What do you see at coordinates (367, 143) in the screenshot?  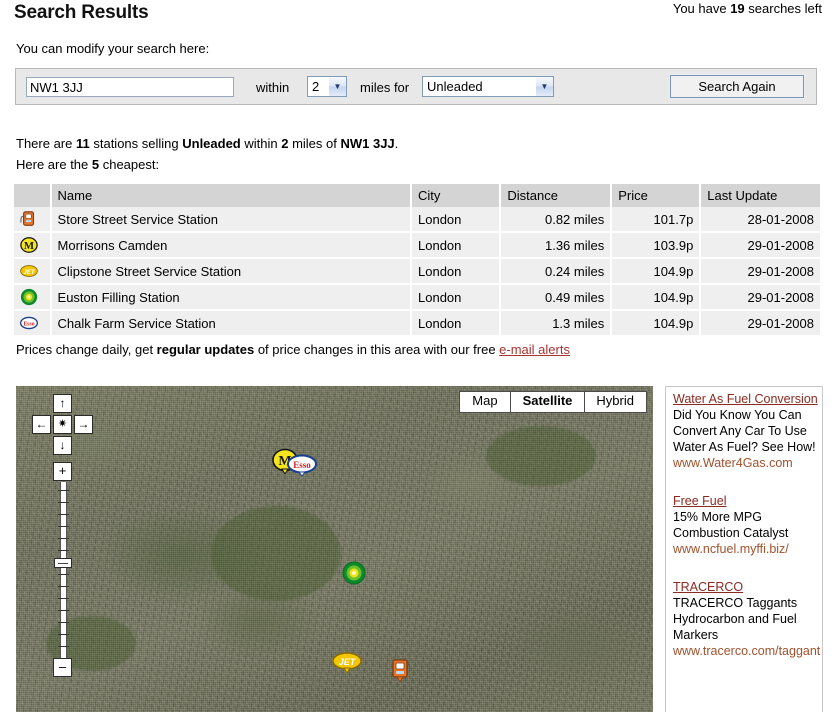 I see `summary-postcode: NW1 3JJ` at bounding box center [367, 143].